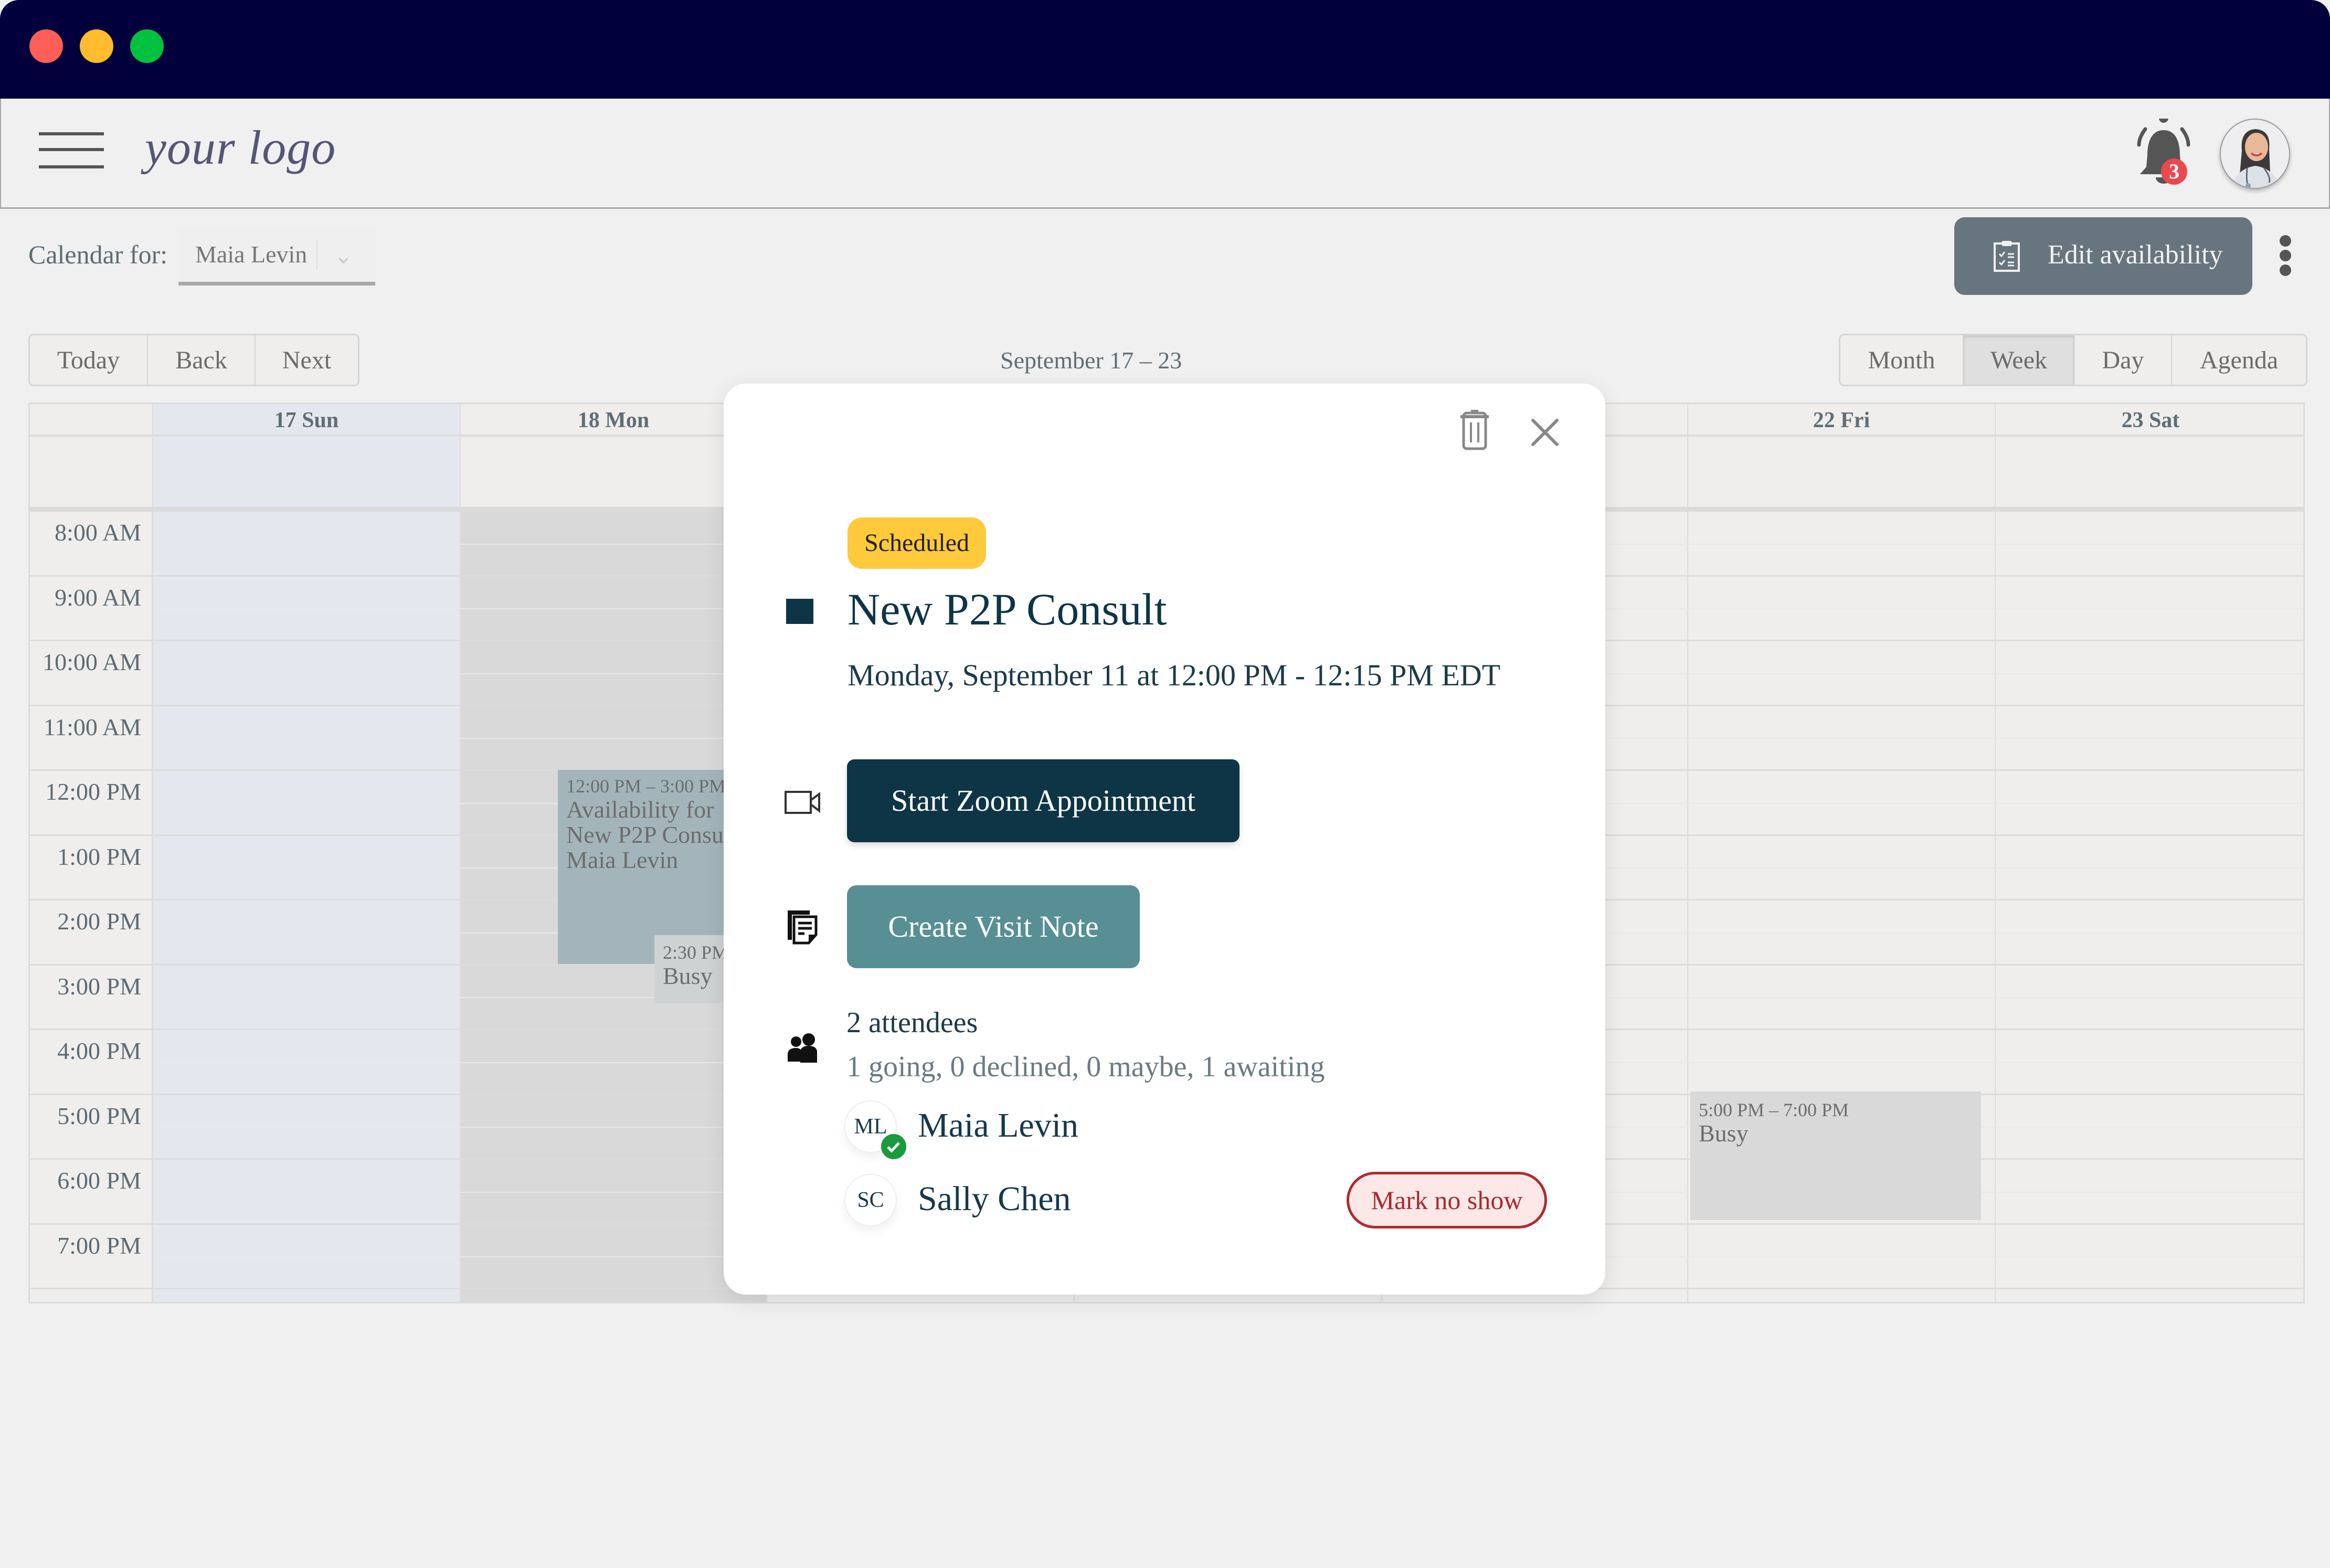  Describe the element at coordinates (614, 420) in the screenshot. I see `day-header-mon: 18 Mon` at that location.